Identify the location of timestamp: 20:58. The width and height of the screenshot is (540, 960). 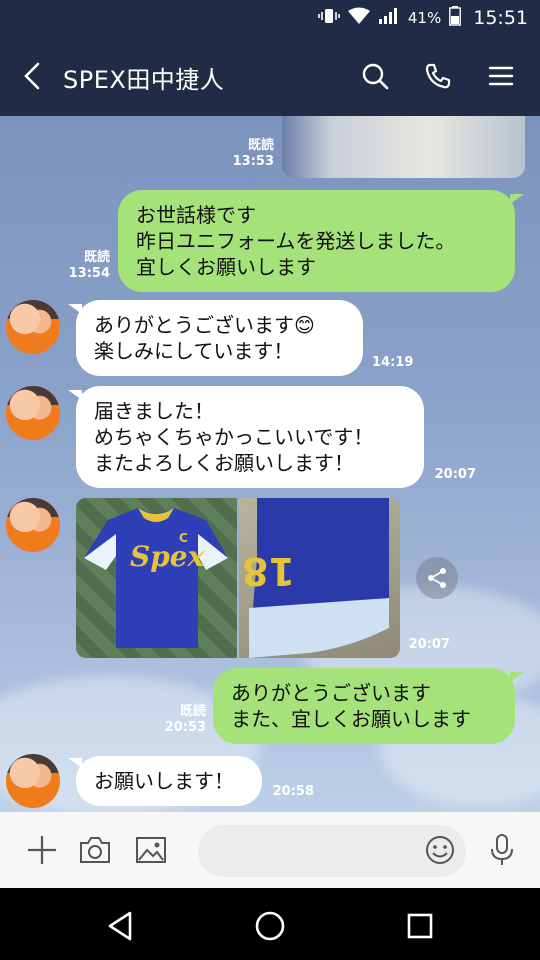
(293, 791).